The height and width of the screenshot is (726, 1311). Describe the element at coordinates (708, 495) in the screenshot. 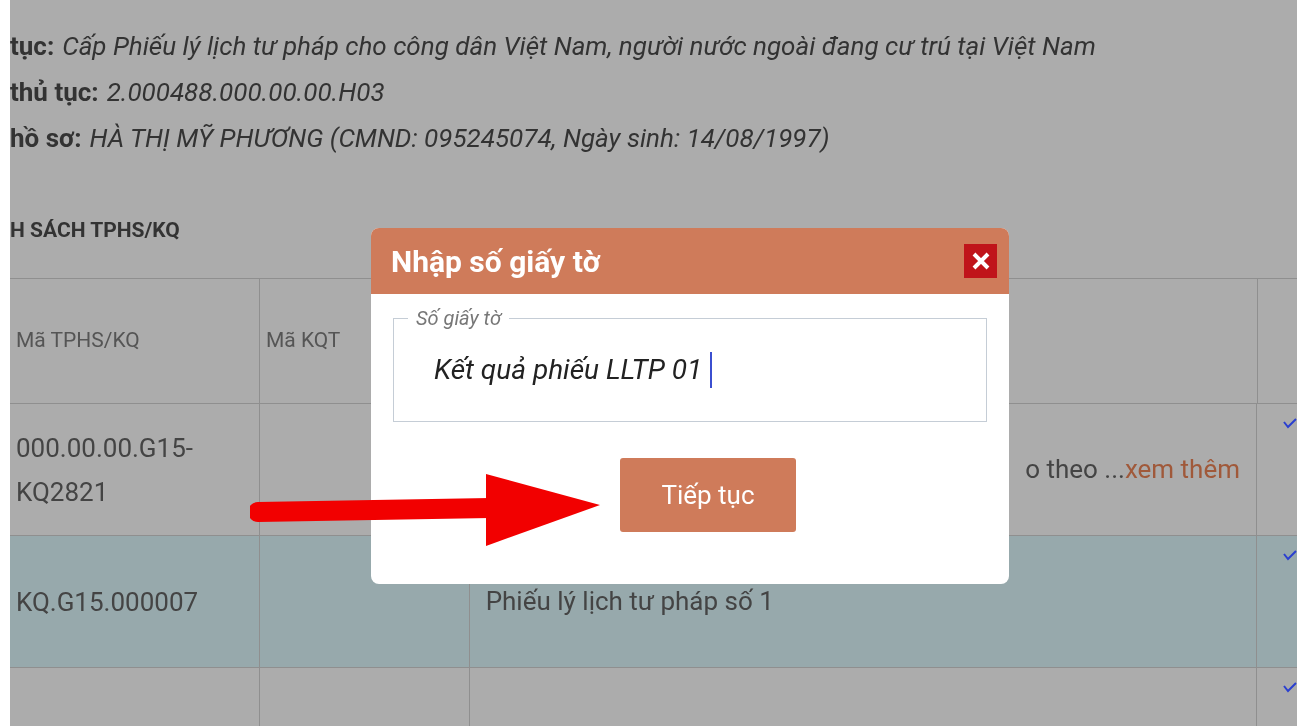

I see `continue-button: Tiếp tục` at that location.